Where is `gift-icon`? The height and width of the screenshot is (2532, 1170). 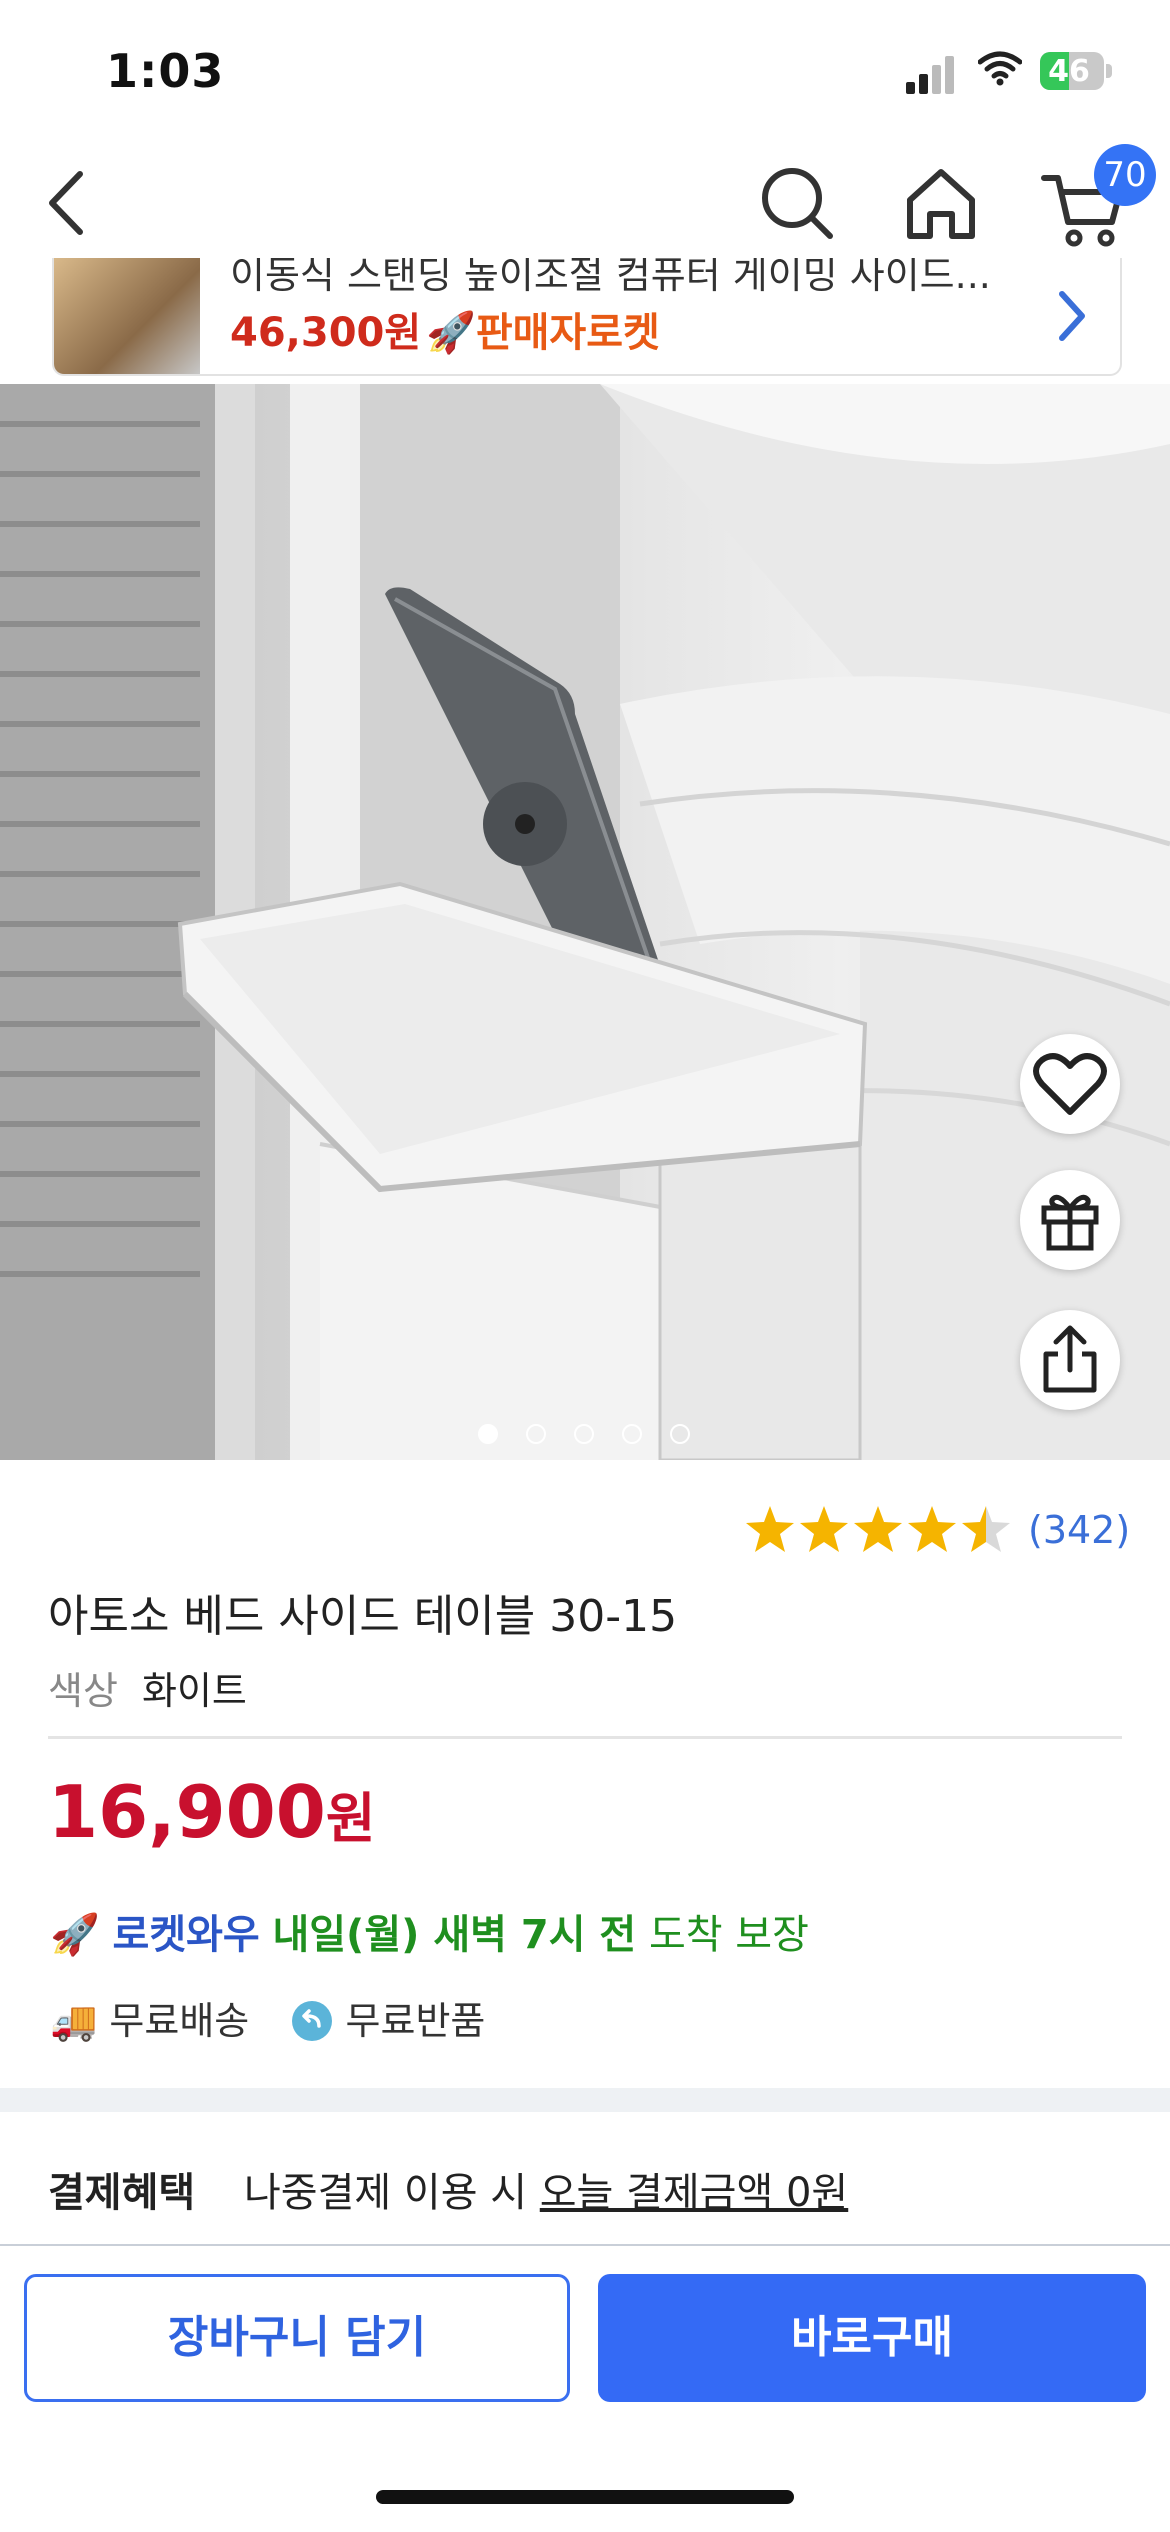
gift-icon is located at coordinates (1070, 1222).